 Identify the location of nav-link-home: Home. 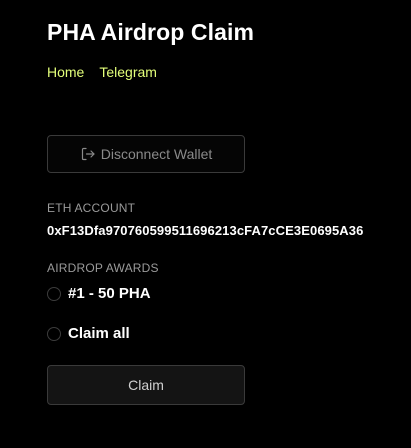
(65, 72).